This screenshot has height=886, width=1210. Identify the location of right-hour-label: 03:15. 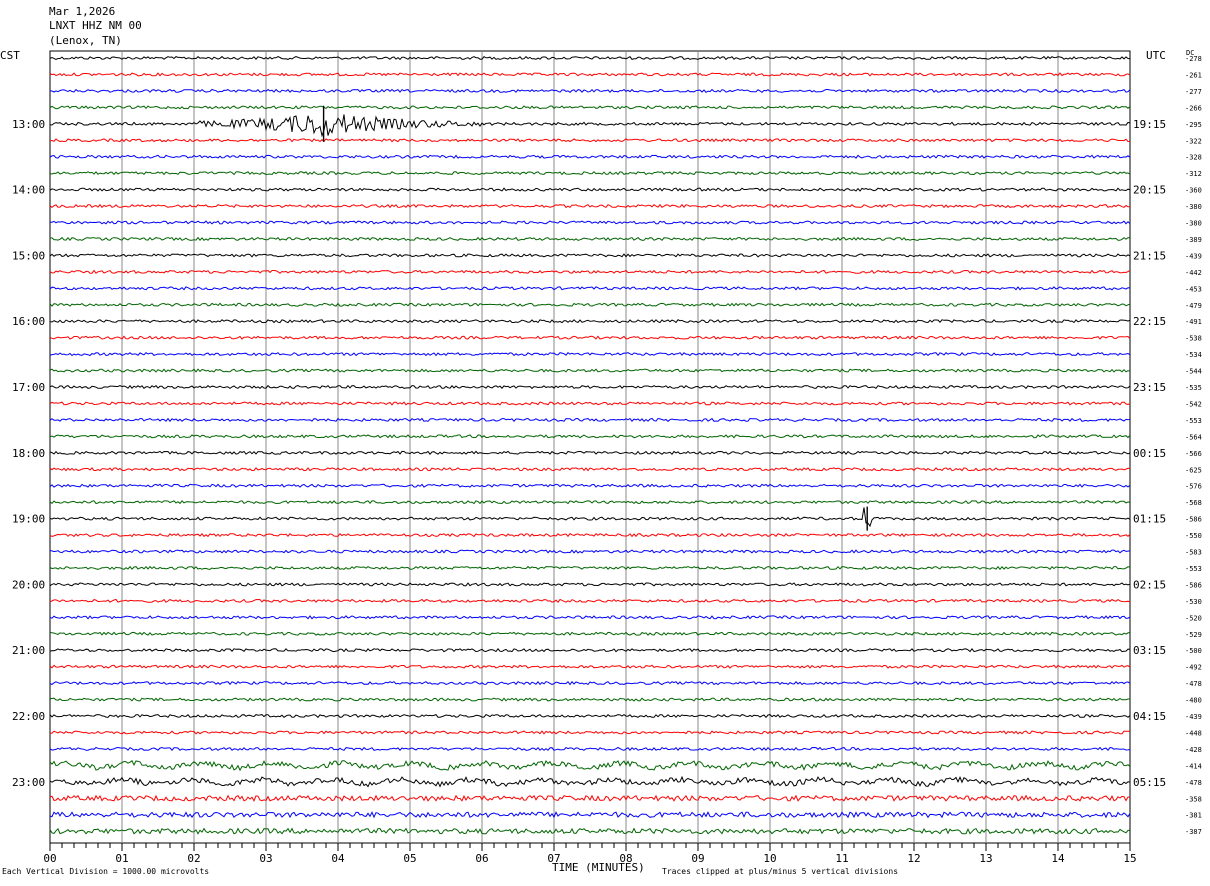
(1149, 650).